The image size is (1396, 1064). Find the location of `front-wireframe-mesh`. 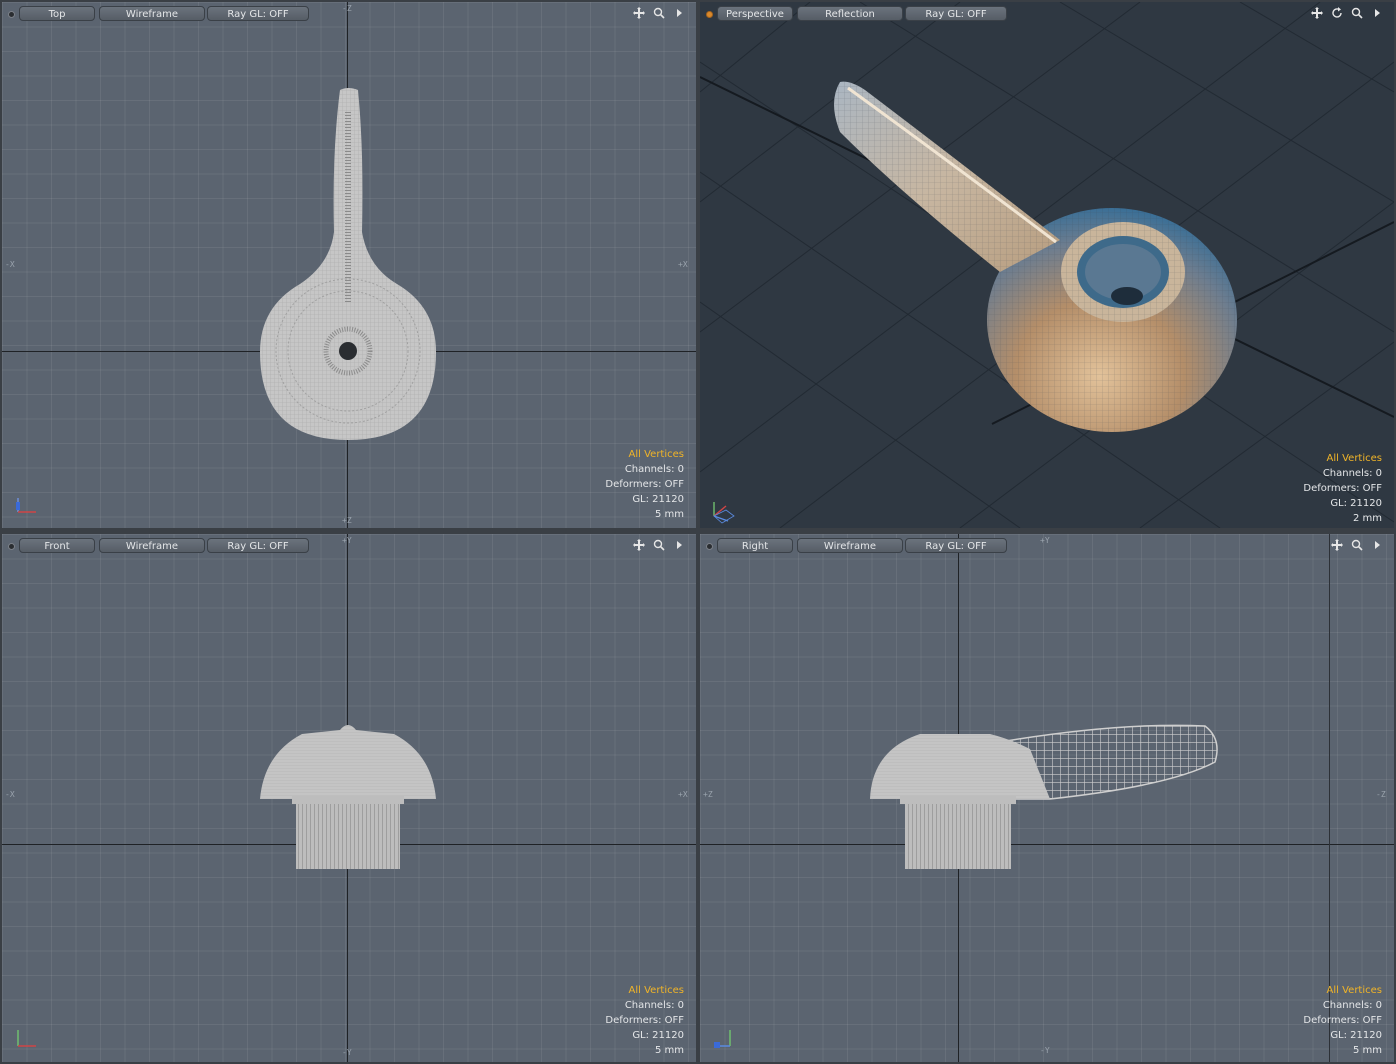

front-wireframe-mesh is located at coordinates (348, 797).